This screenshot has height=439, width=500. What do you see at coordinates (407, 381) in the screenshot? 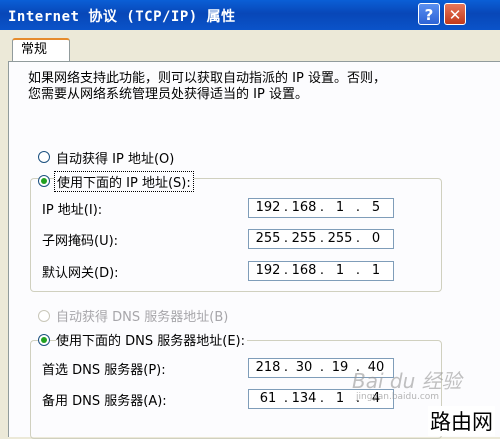
I see `baidu-watermark: Bai du 经验` at bounding box center [407, 381].